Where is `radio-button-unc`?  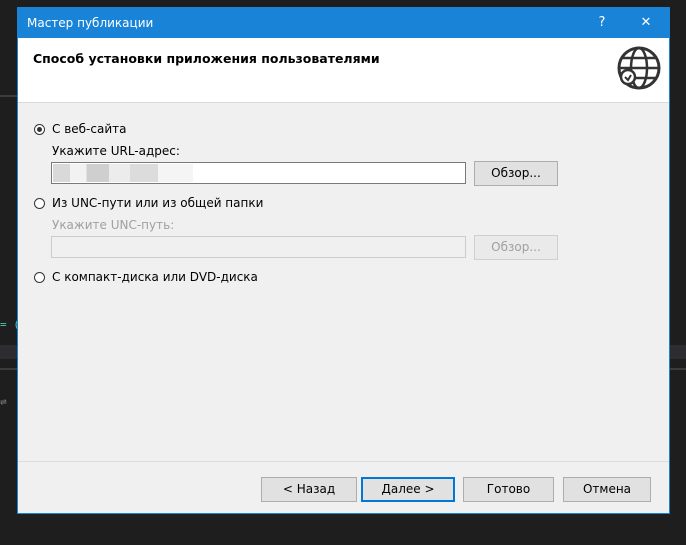 radio-button-unc is located at coordinates (39, 203).